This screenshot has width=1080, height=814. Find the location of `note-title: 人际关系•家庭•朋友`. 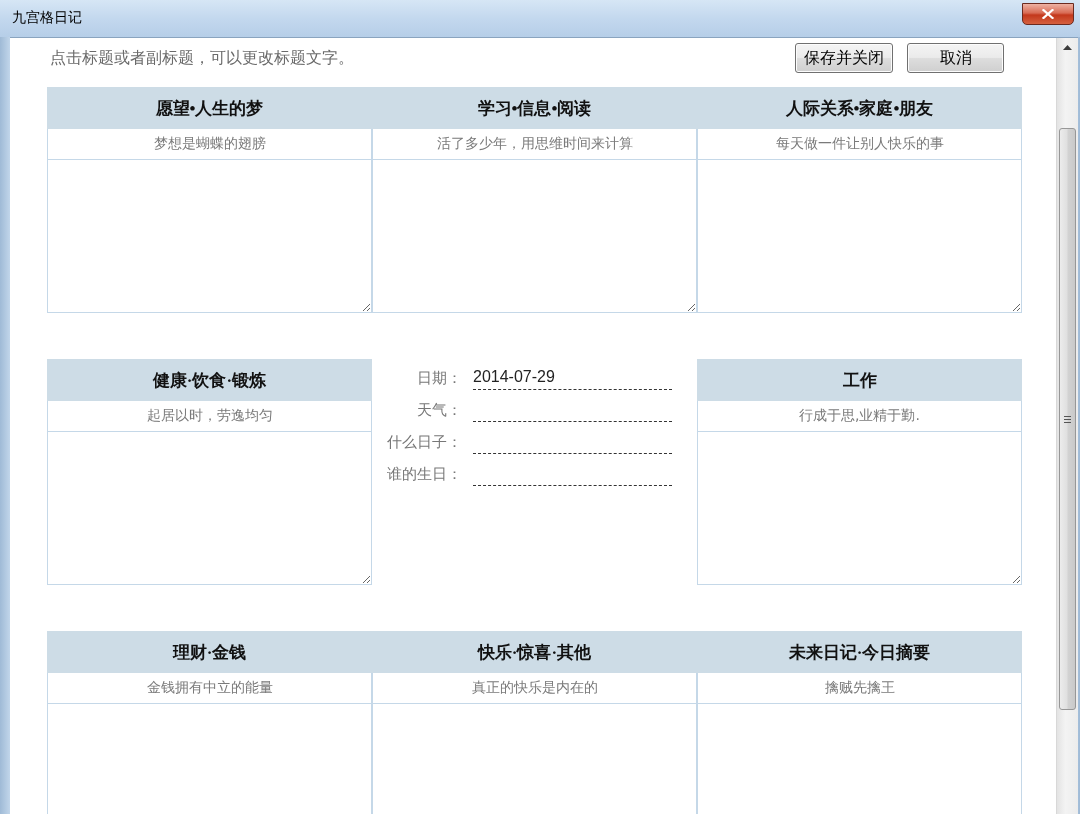

note-title: 人际关系•家庭•朋友 is located at coordinates (859, 108).